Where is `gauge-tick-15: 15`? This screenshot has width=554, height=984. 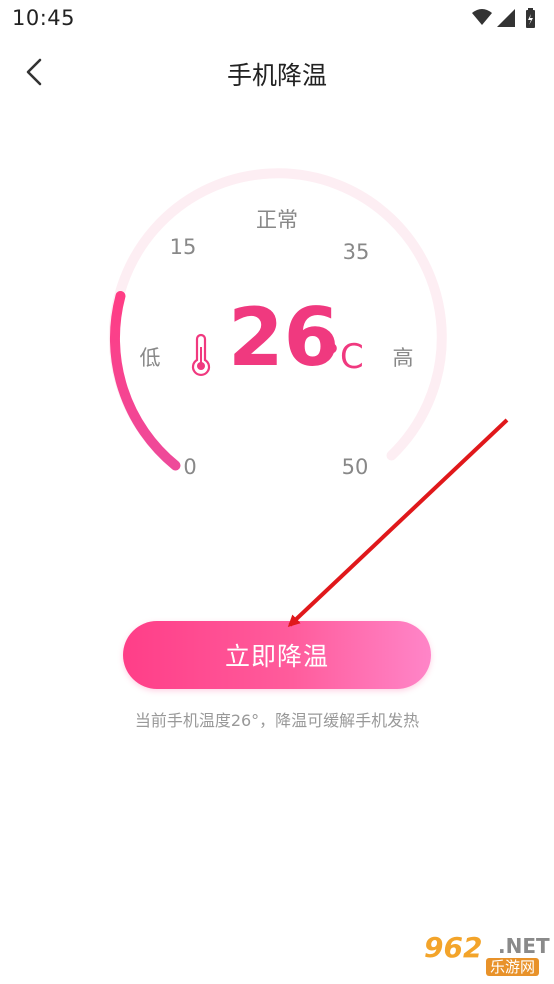
gauge-tick-15: 15 is located at coordinates (183, 247).